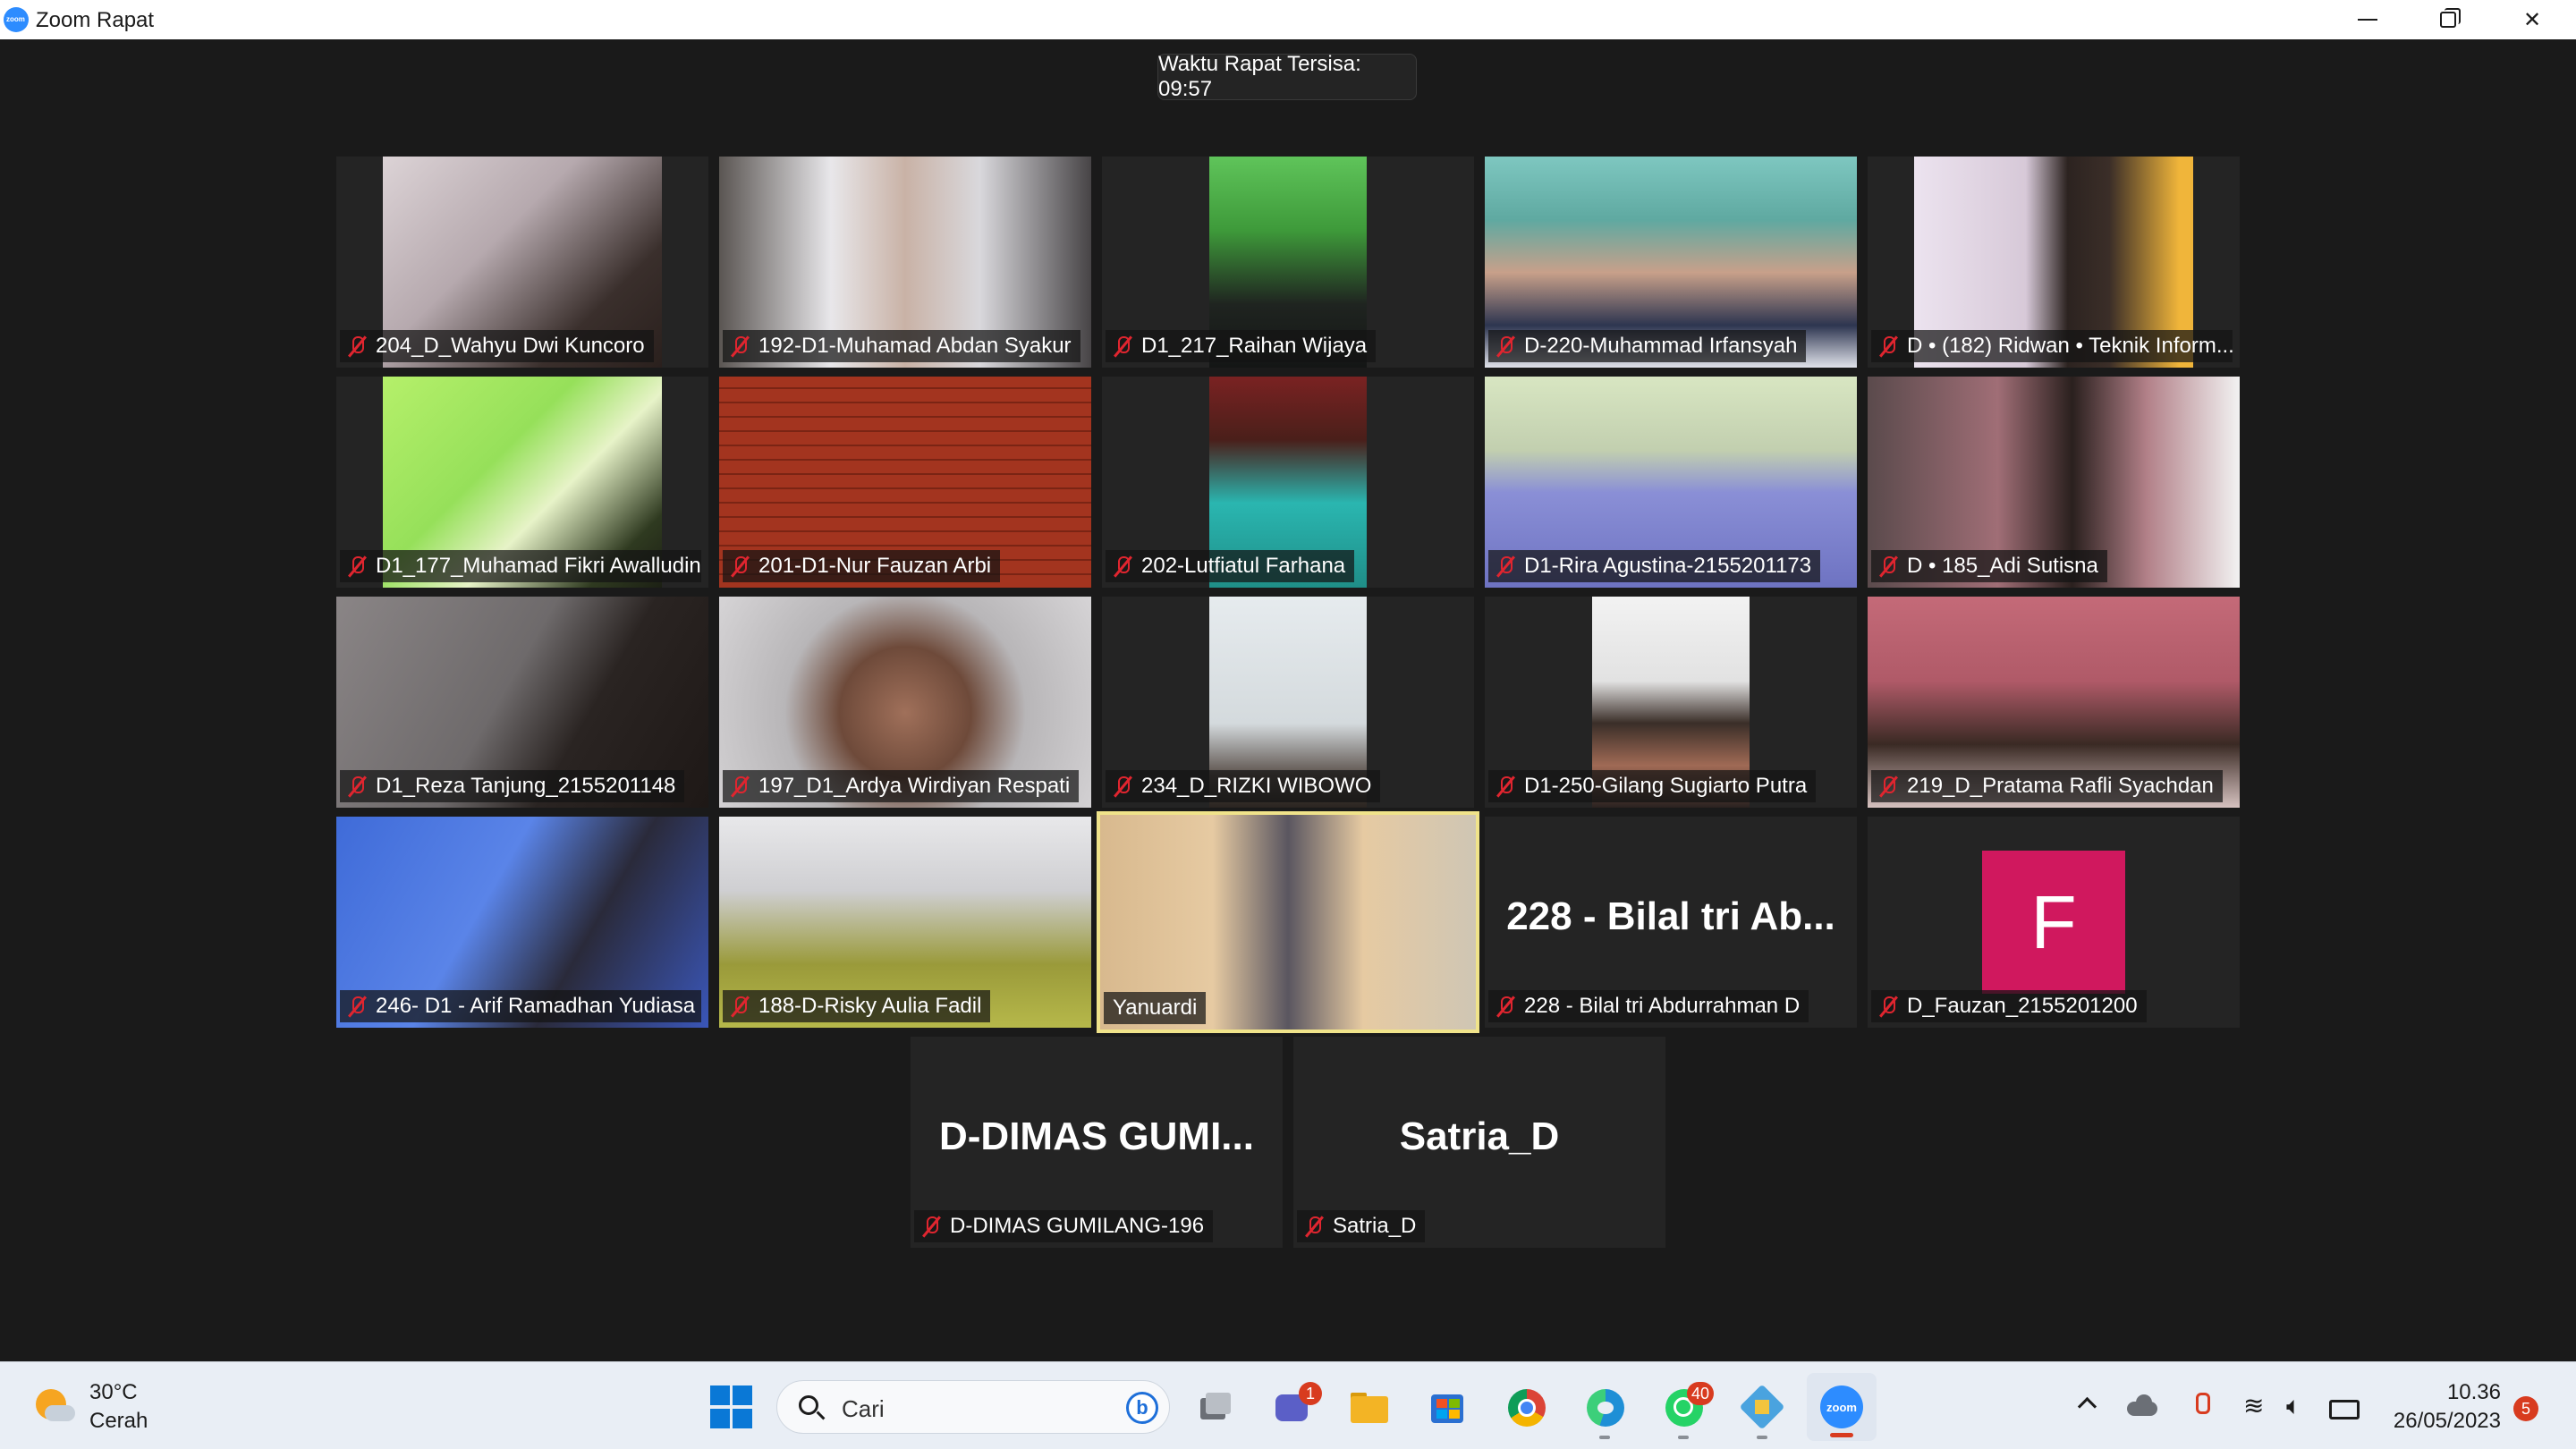 The width and height of the screenshot is (2576, 1449). Describe the element at coordinates (16, 19) in the screenshot. I see `zoom-app-icon: zoom` at that location.